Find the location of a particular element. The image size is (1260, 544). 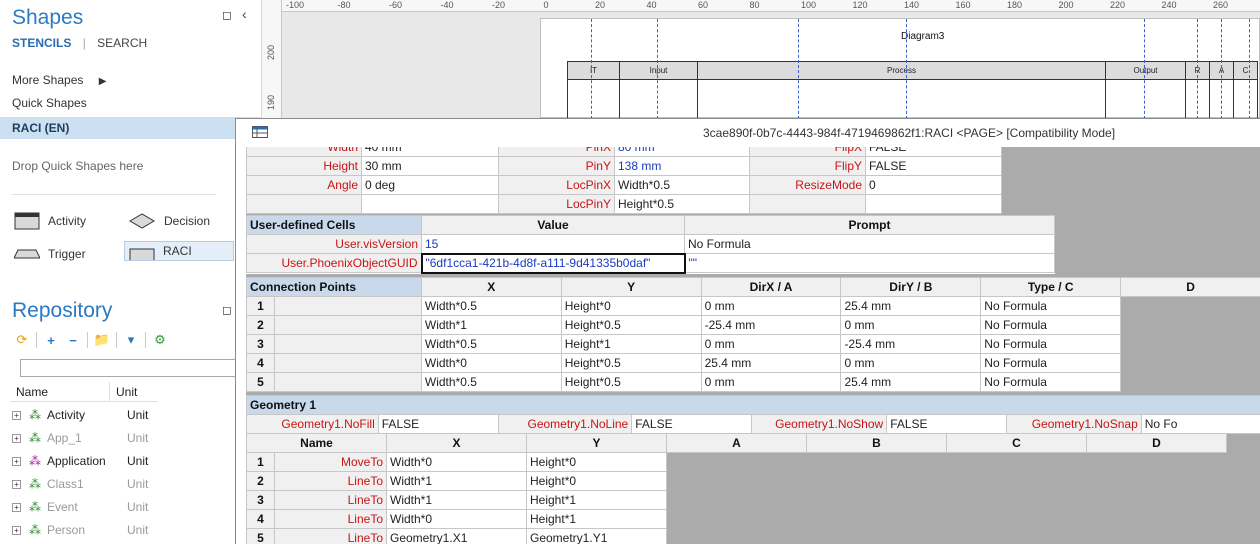

repository-restore-icon: ◻ is located at coordinates (227, 310).